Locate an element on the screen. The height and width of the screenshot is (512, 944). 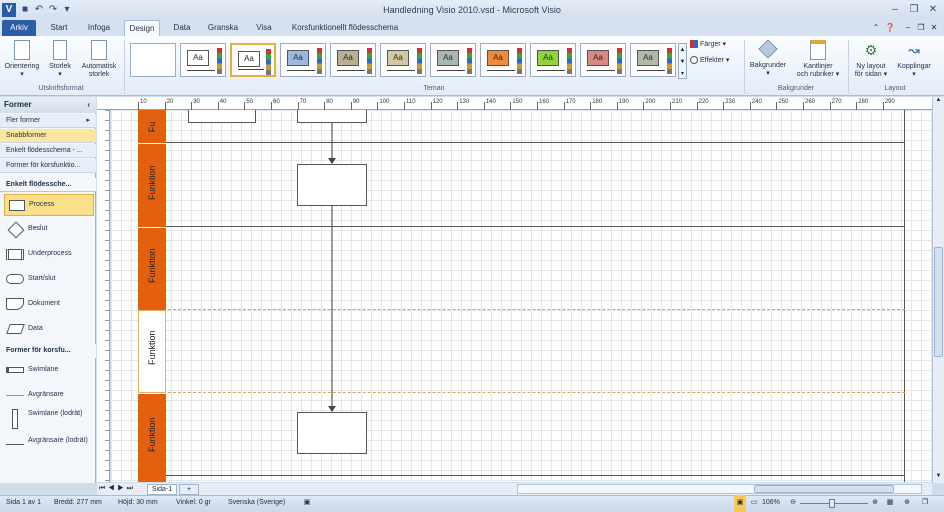
zoom-level: 106% is located at coordinates (771, 503).